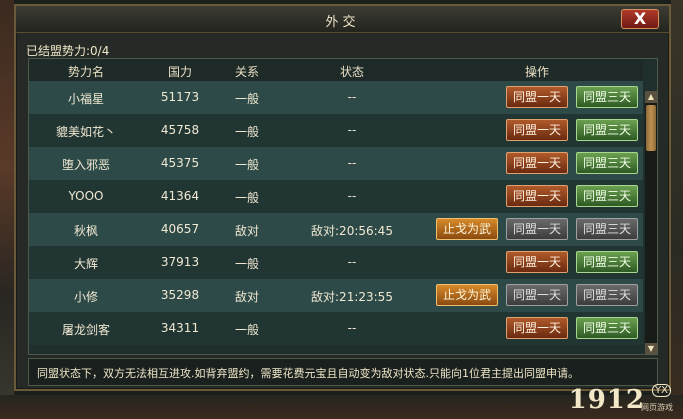 The width and height of the screenshot is (683, 419). What do you see at coordinates (336, 163) in the screenshot?
I see `table-row: 堕入邪恶 45375 一般 -- 同盟一天 同盟三天` at bounding box center [336, 163].